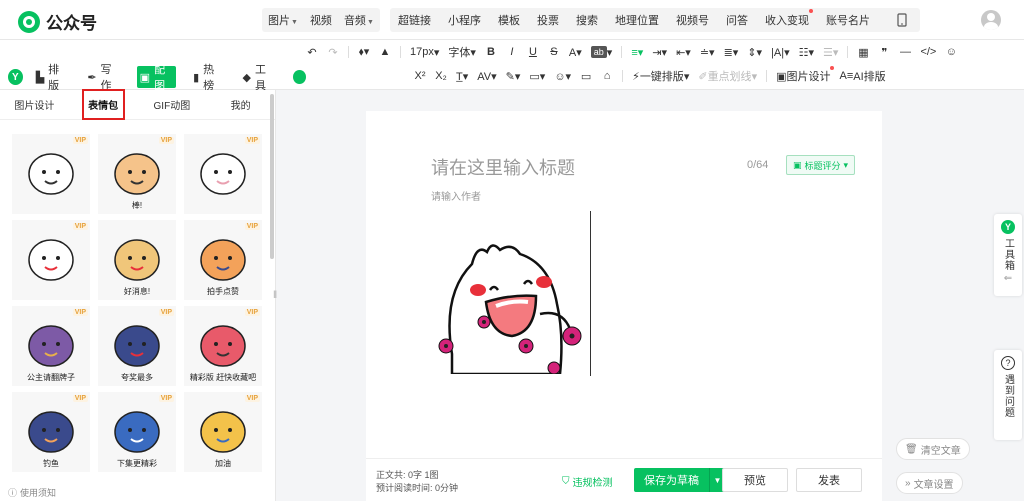  What do you see at coordinates (275, 295) in the screenshot?
I see `collapse-handle-icon: ‖` at bounding box center [275, 295].